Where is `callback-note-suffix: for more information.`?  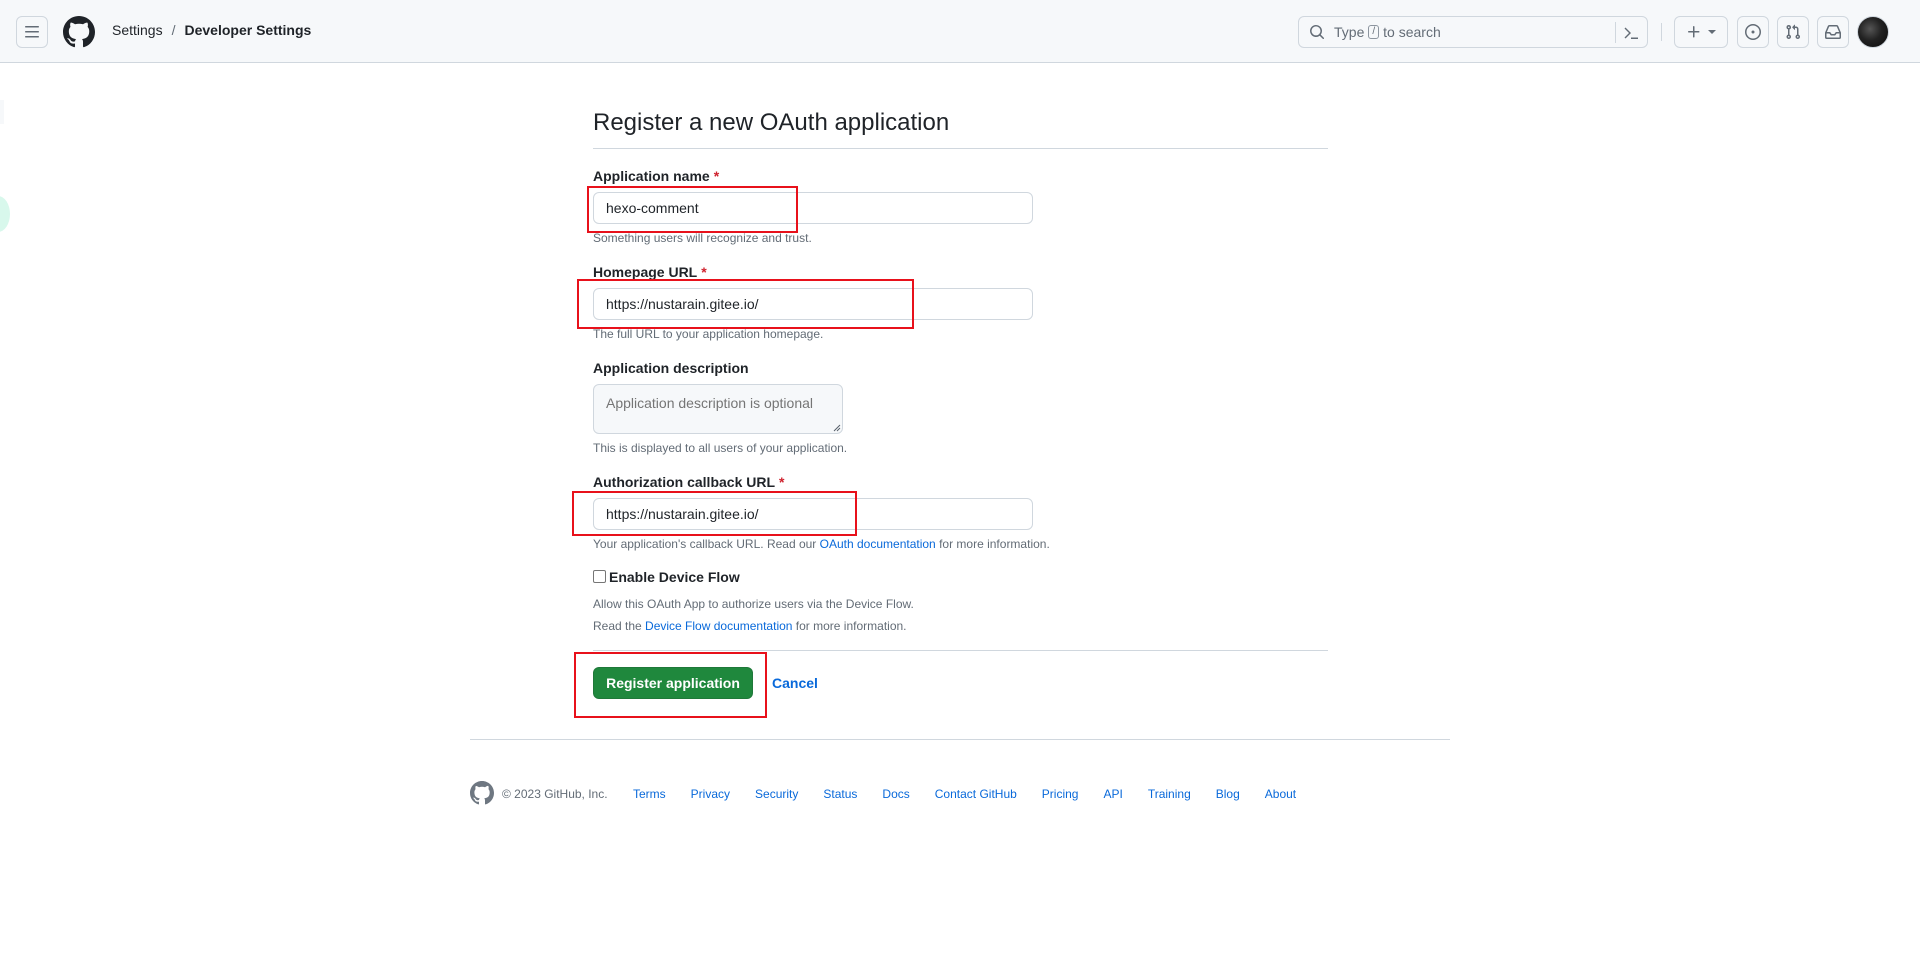
callback-note-suffix: for more information. is located at coordinates (994, 544).